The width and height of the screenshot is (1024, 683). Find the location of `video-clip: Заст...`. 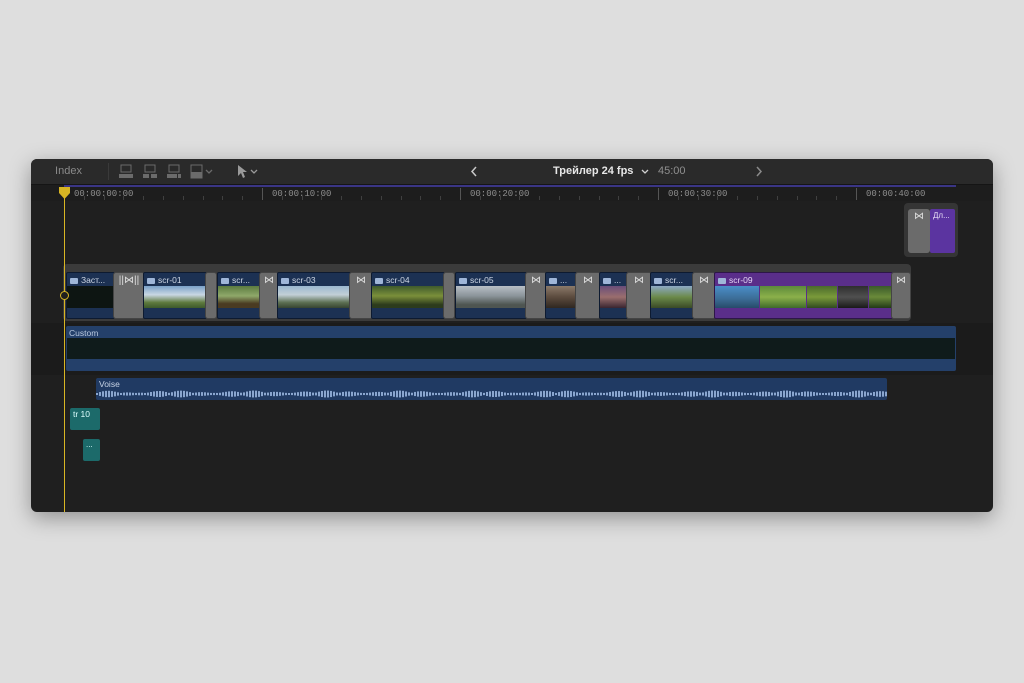

video-clip: Заст... is located at coordinates (90, 295).